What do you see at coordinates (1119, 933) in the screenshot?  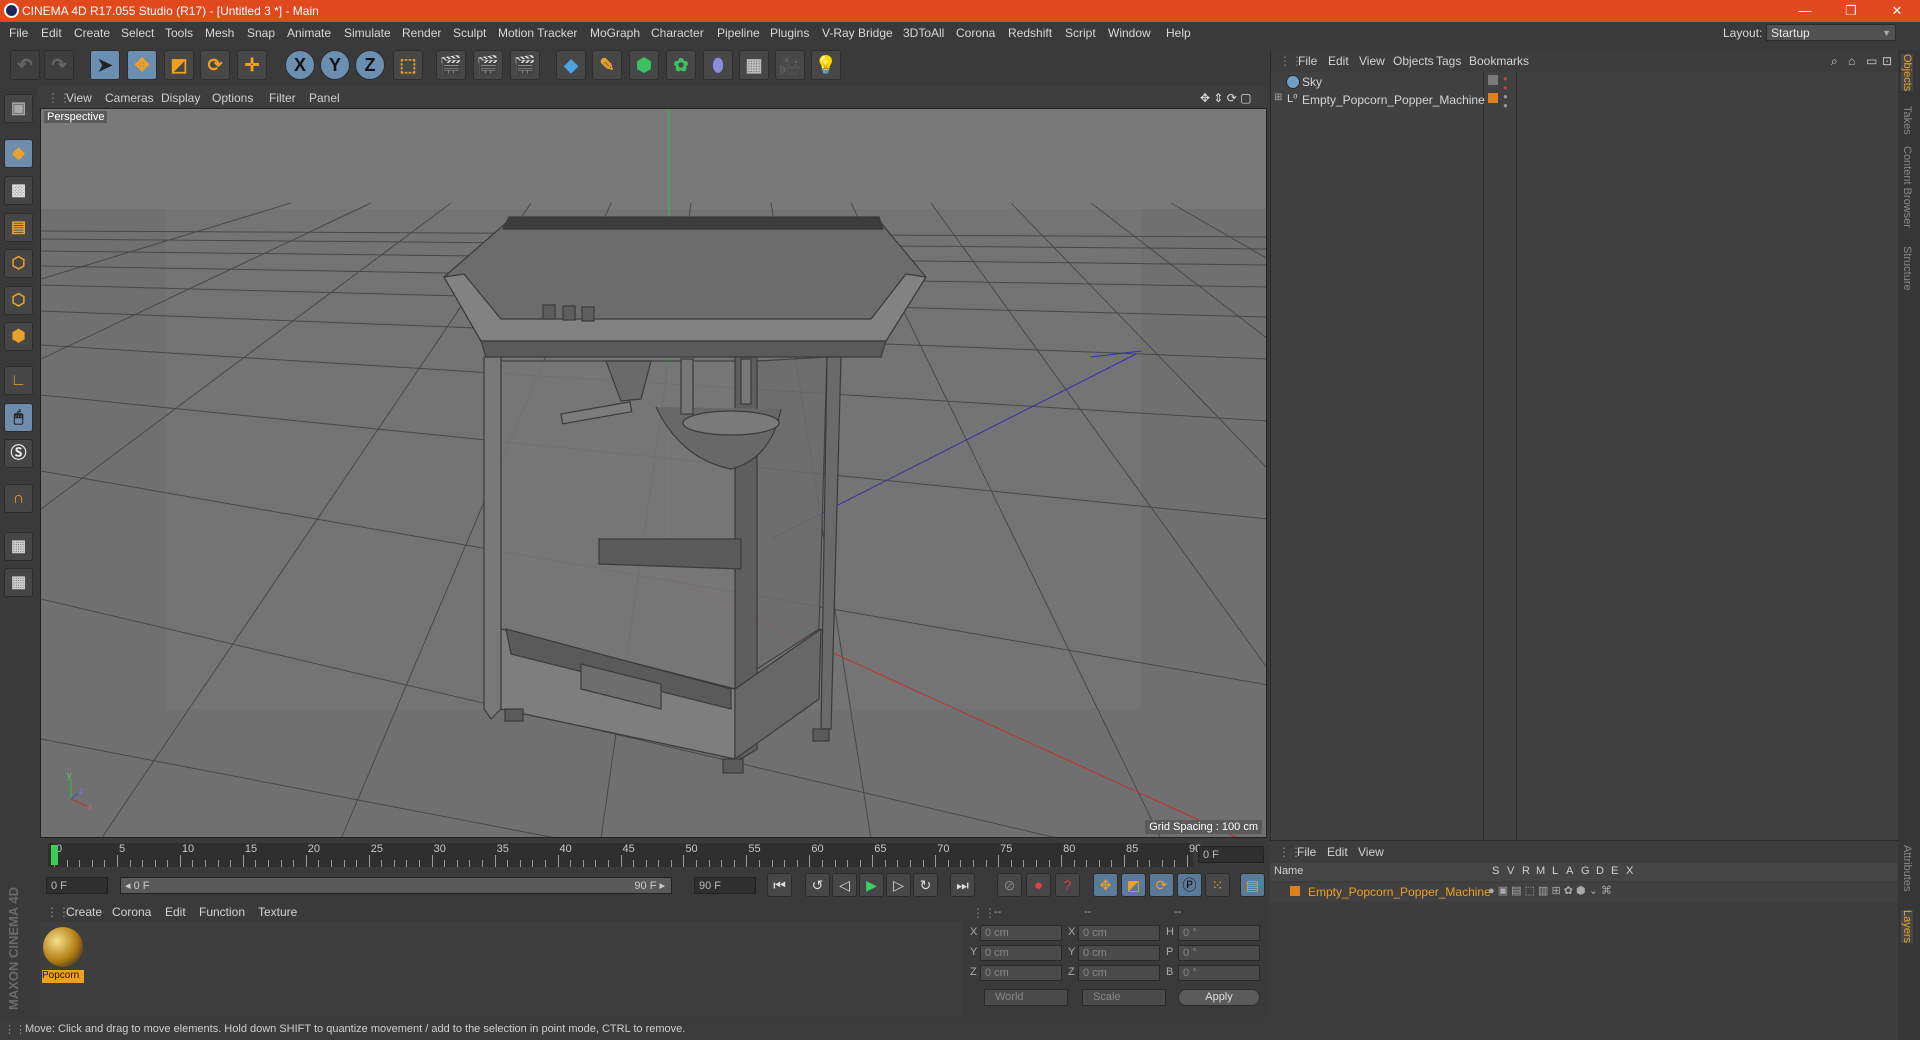 I see `size-x-field: 0 cm` at bounding box center [1119, 933].